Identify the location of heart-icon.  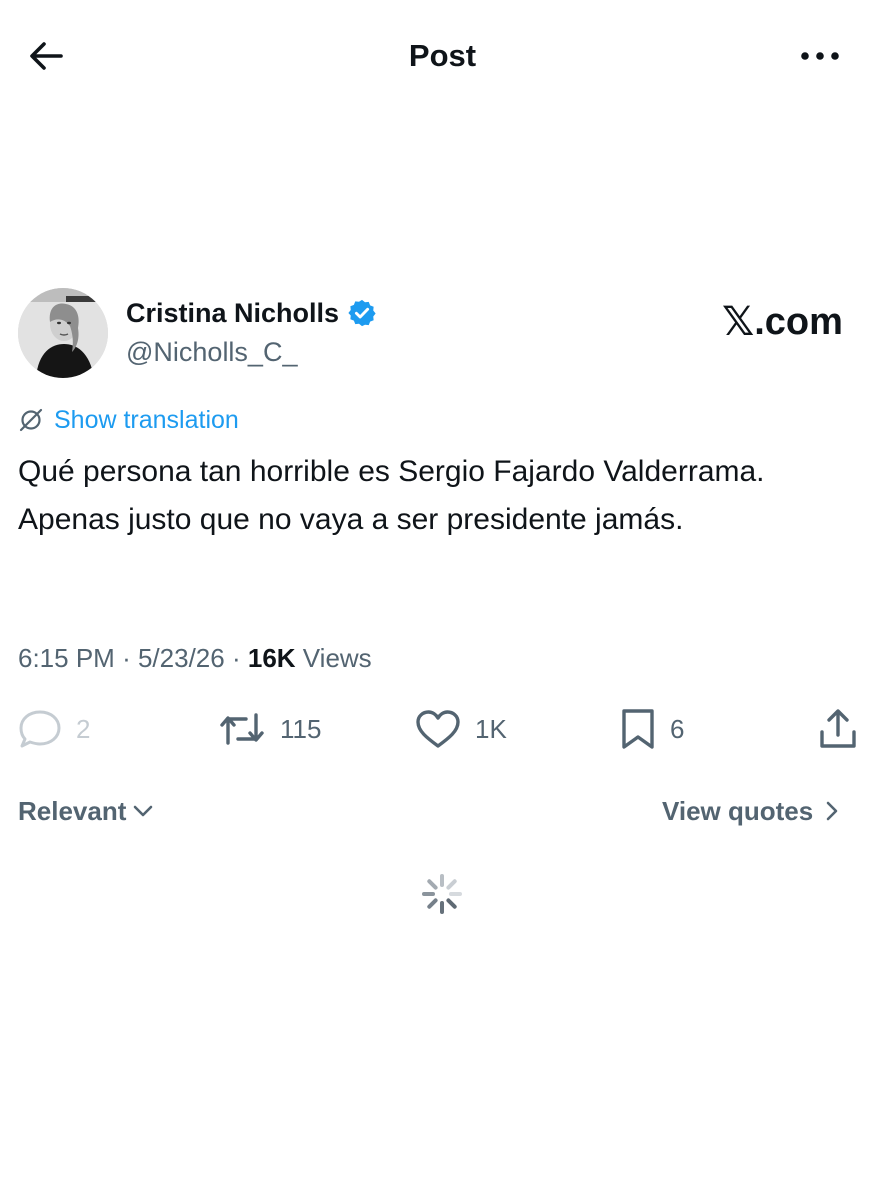
(438, 729).